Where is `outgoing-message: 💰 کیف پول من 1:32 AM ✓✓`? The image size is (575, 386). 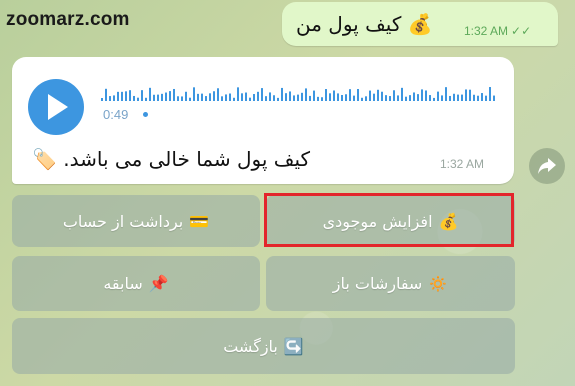
outgoing-message: 💰 کیف پول من 1:32 AM ✓✓ is located at coordinates (420, 24).